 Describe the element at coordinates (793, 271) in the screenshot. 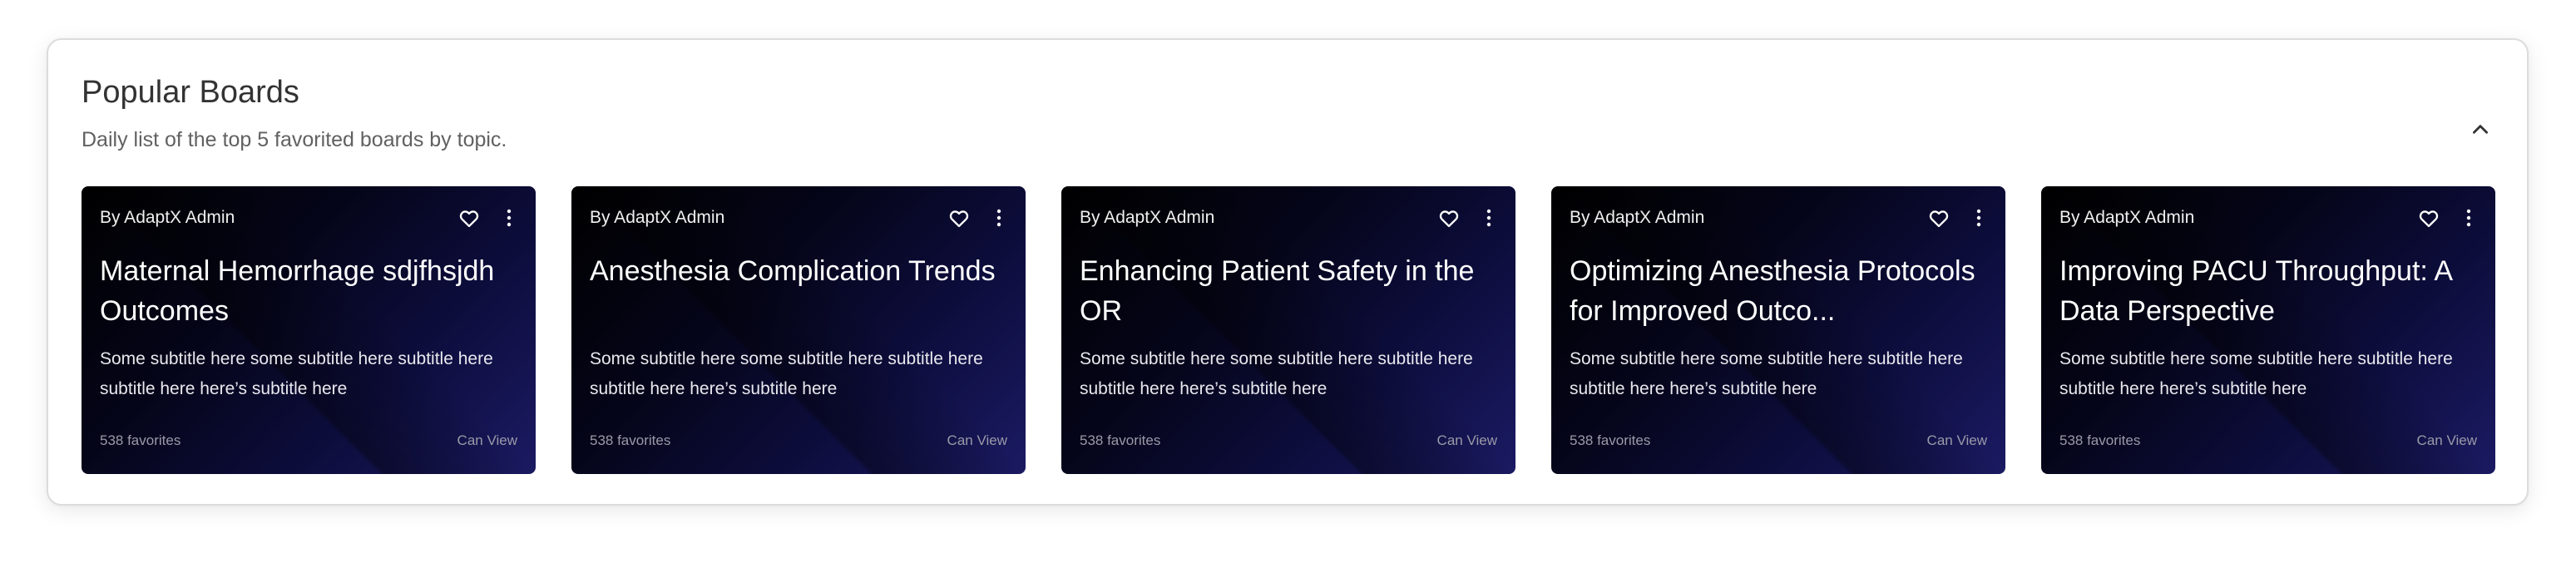

I see `card-title: Anesthesia Complication Trends` at that location.